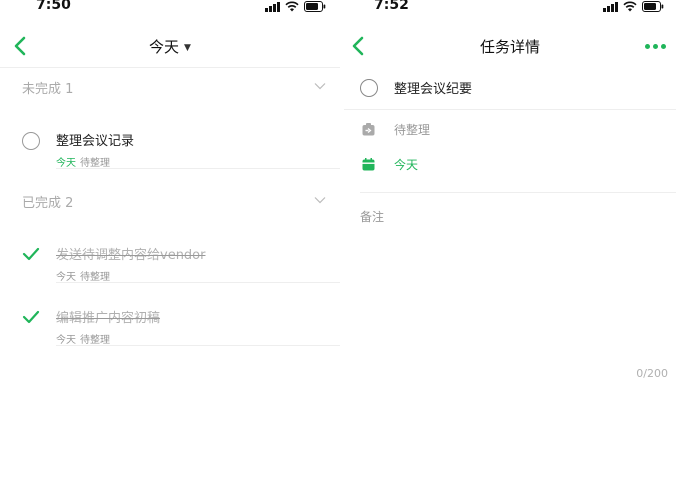  I want to click on status-time: 7:50, so click(53, 6).